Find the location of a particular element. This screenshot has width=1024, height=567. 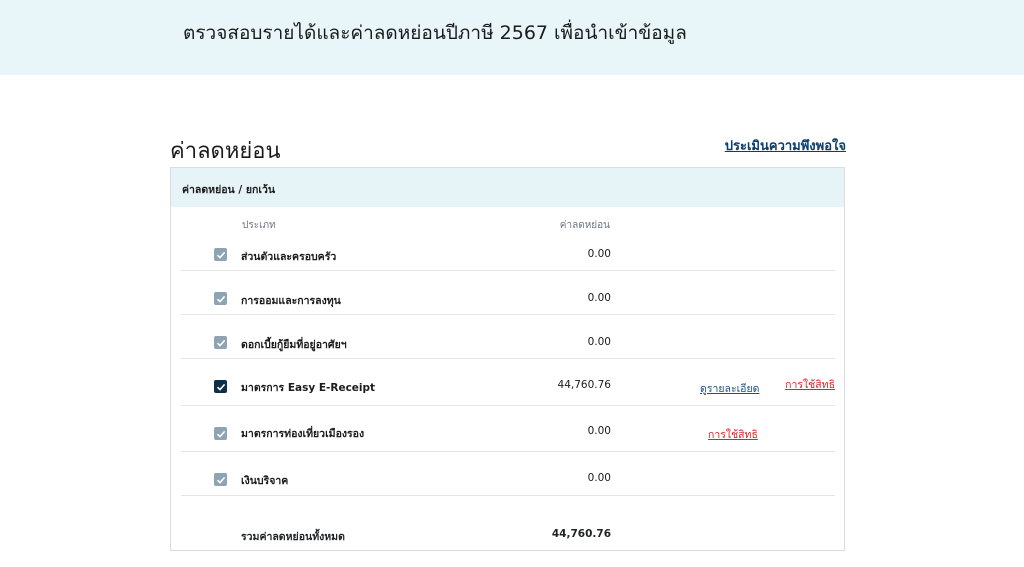

deductions-total-row: รวมค่าลดหย่อนทั้งหมด 44,760.76 is located at coordinates (508, 532).